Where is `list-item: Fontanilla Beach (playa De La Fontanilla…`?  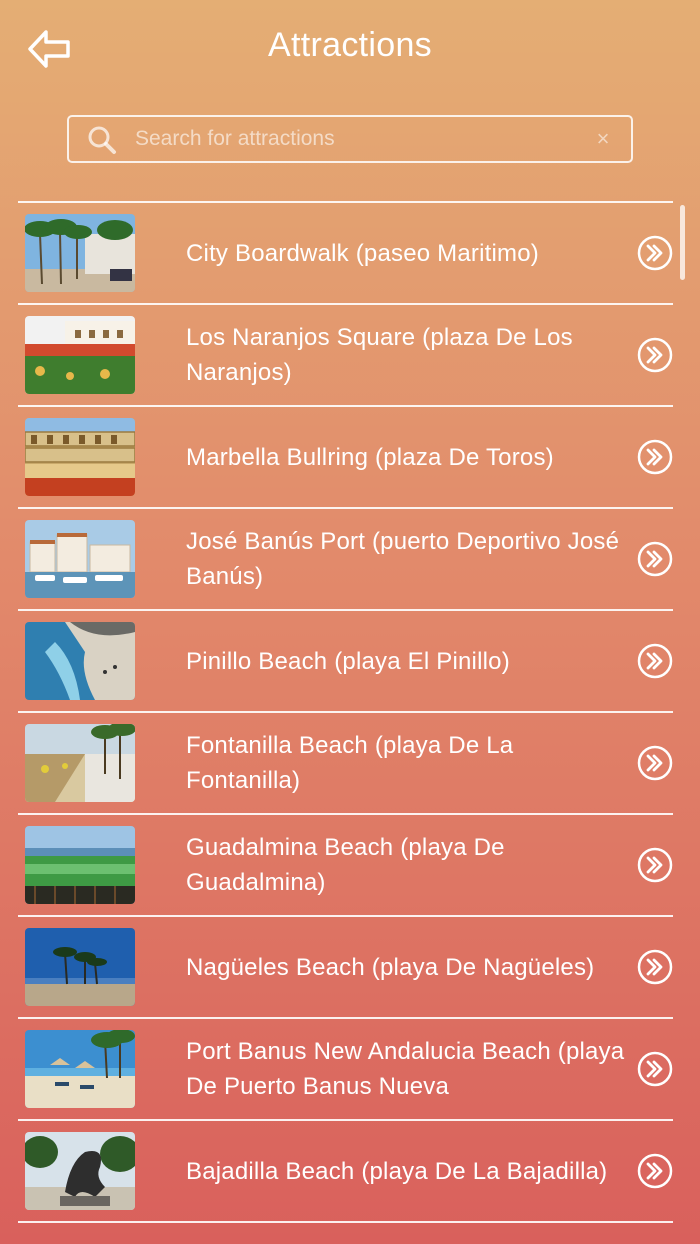 list-item: Fontanilla Beach (playa De La Fontanilla… is located at coordinates (345, 762).